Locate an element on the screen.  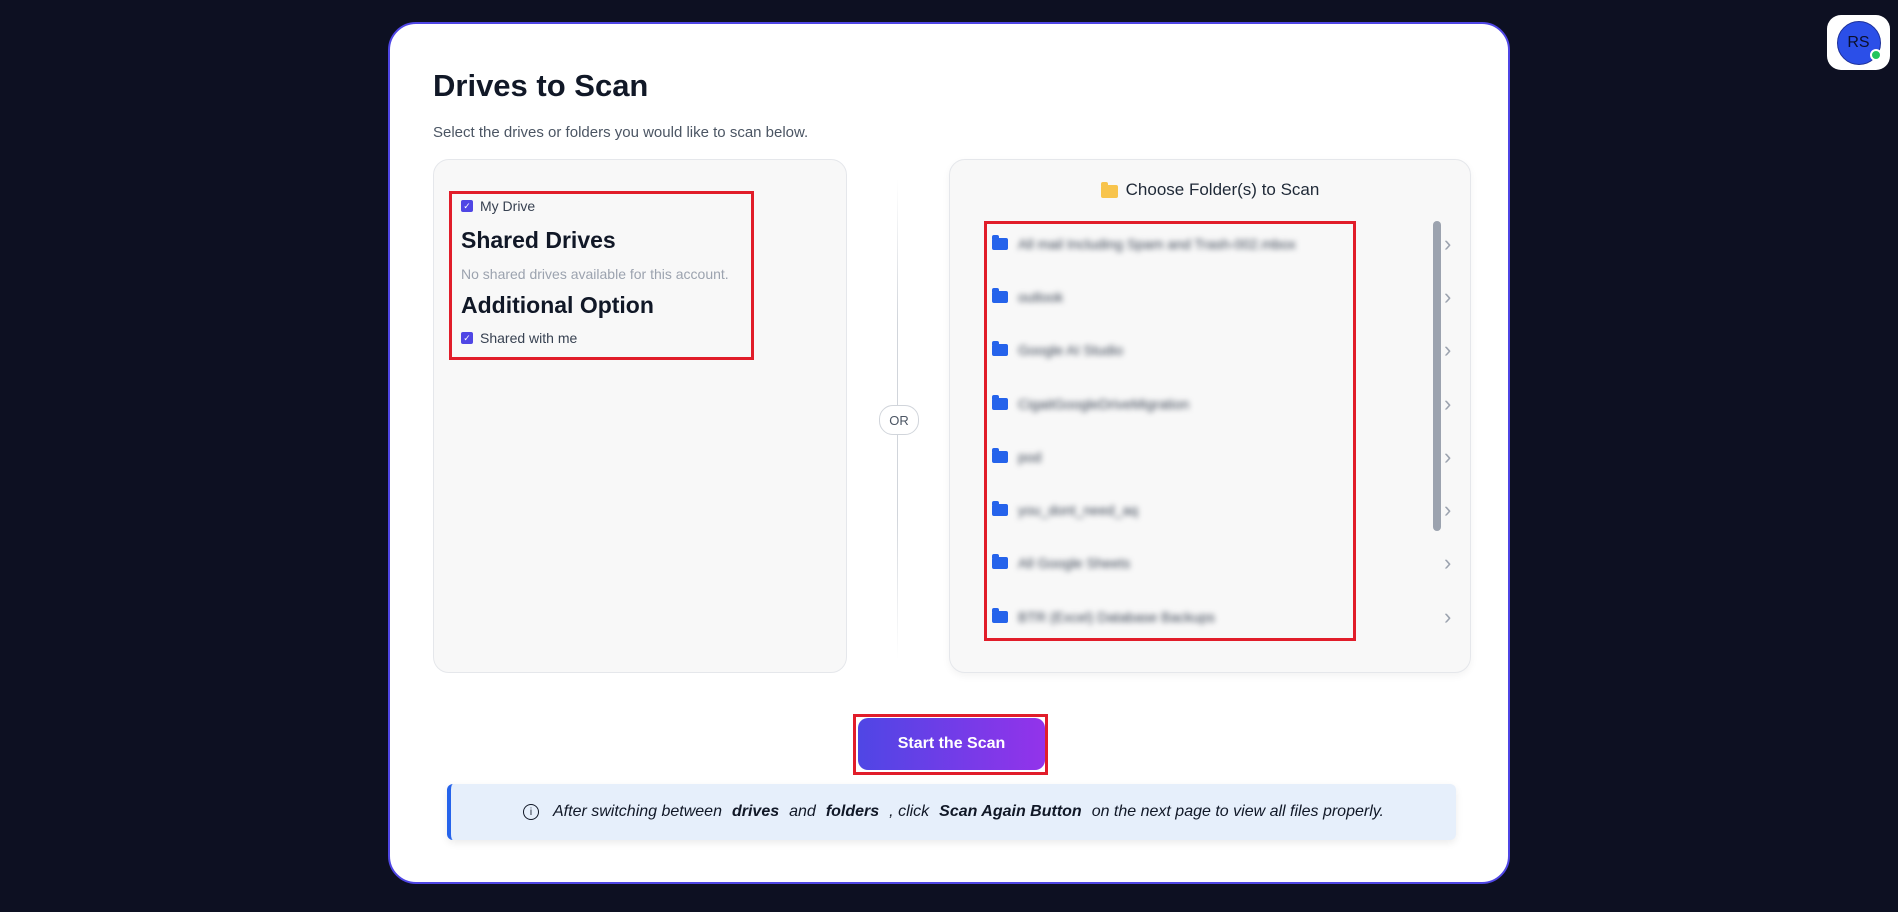
shared-with-me-label: Shared with me is located at coordinates (529, 338).